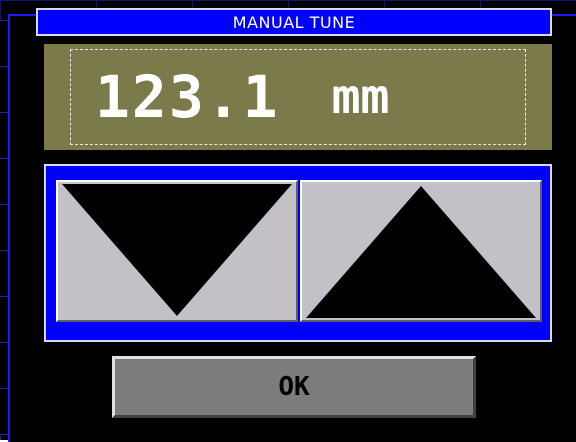 Image resolution: width=576 pixels, height=442 pixels. I want to click on readout-unit: mm, so click(360, 97).